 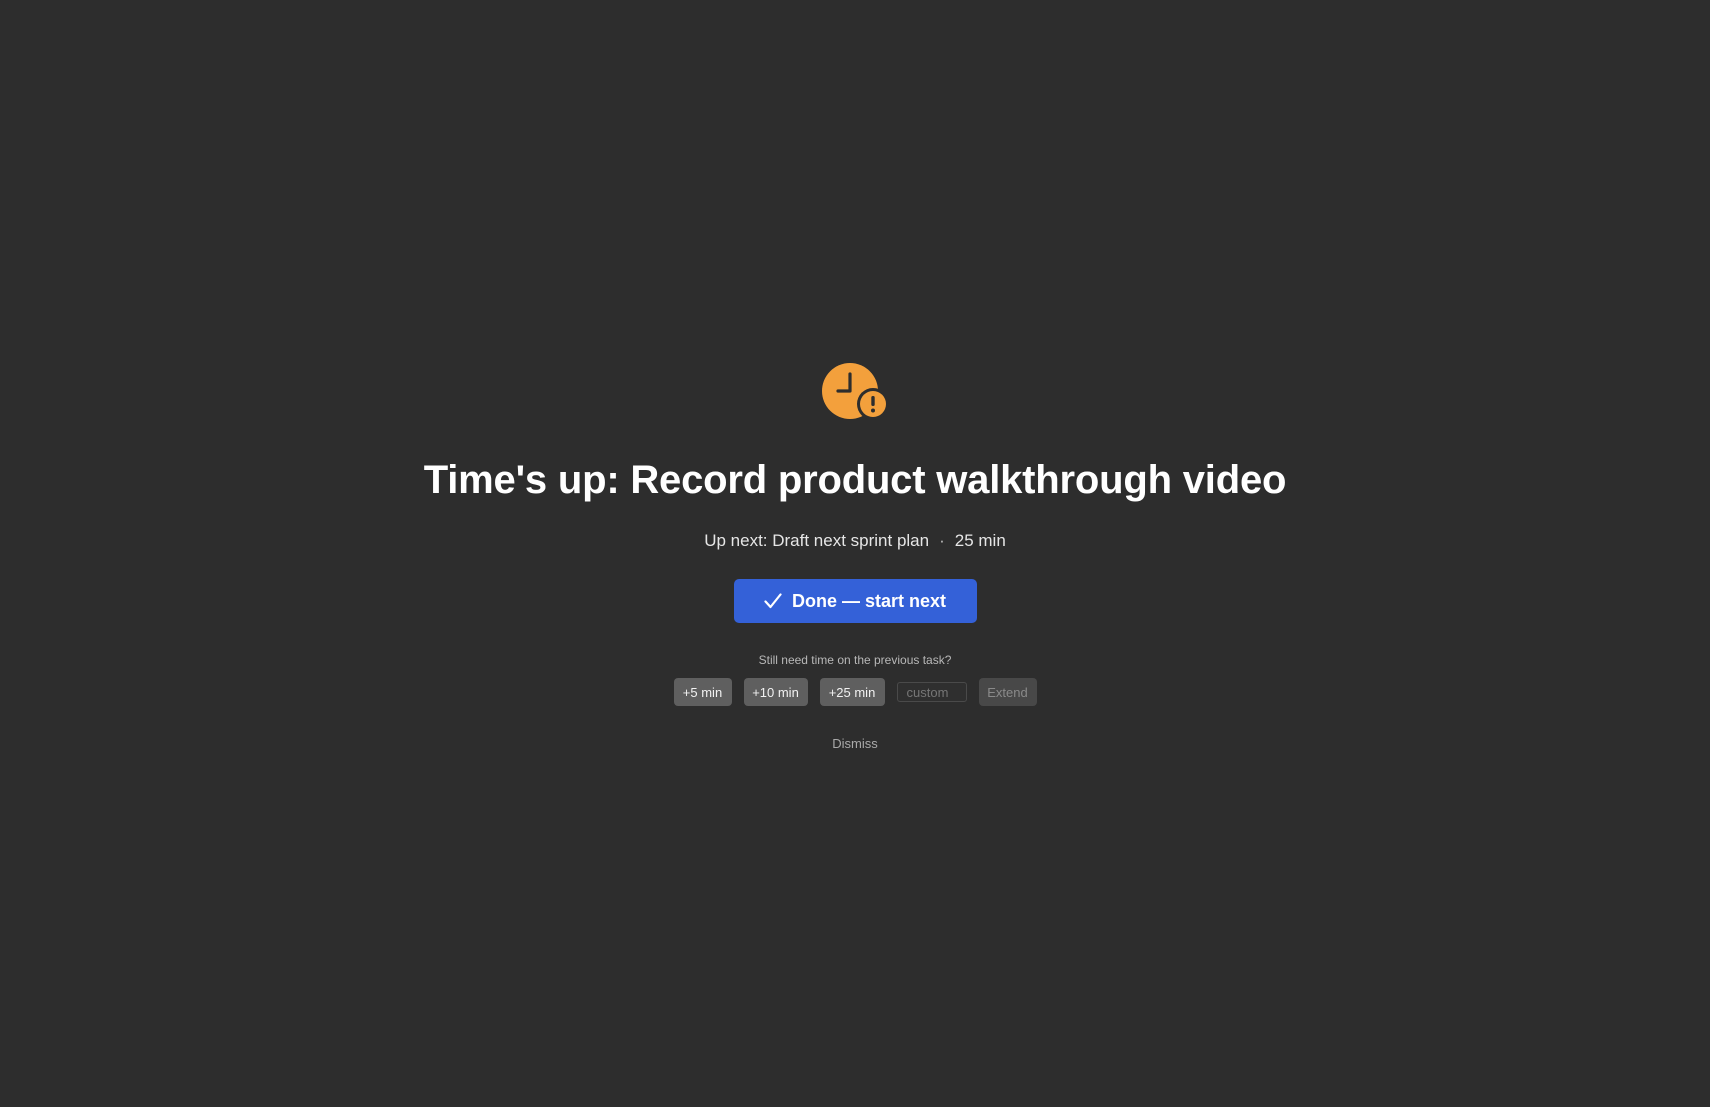 What do you see at coordinates (702, 692) in the screenshot?
I see `extend-5-min-button: +5 min` at bounding box center [702, 692].